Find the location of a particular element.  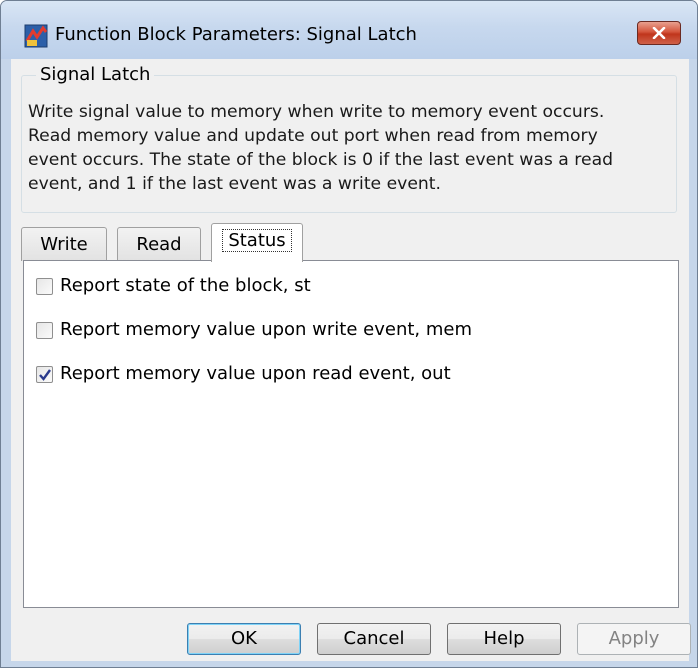

tab-strip: Write Read Status is located at coordinates (351, 242).